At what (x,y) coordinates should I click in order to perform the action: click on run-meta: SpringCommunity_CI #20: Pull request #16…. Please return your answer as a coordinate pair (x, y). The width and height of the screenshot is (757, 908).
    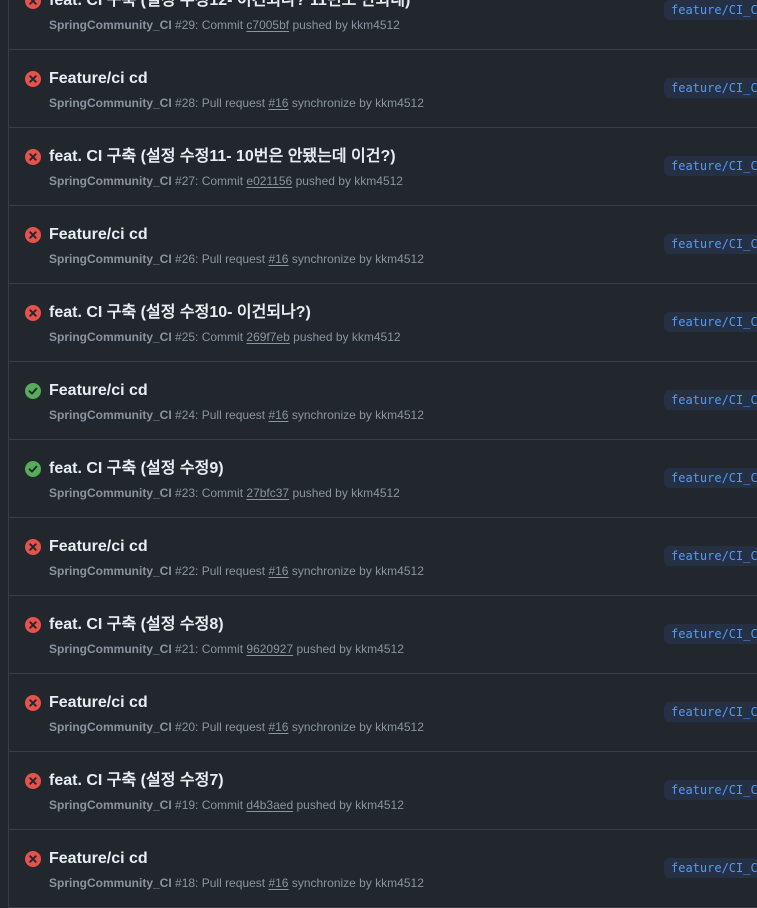
    Looking at the image, I should click on (236, 727).